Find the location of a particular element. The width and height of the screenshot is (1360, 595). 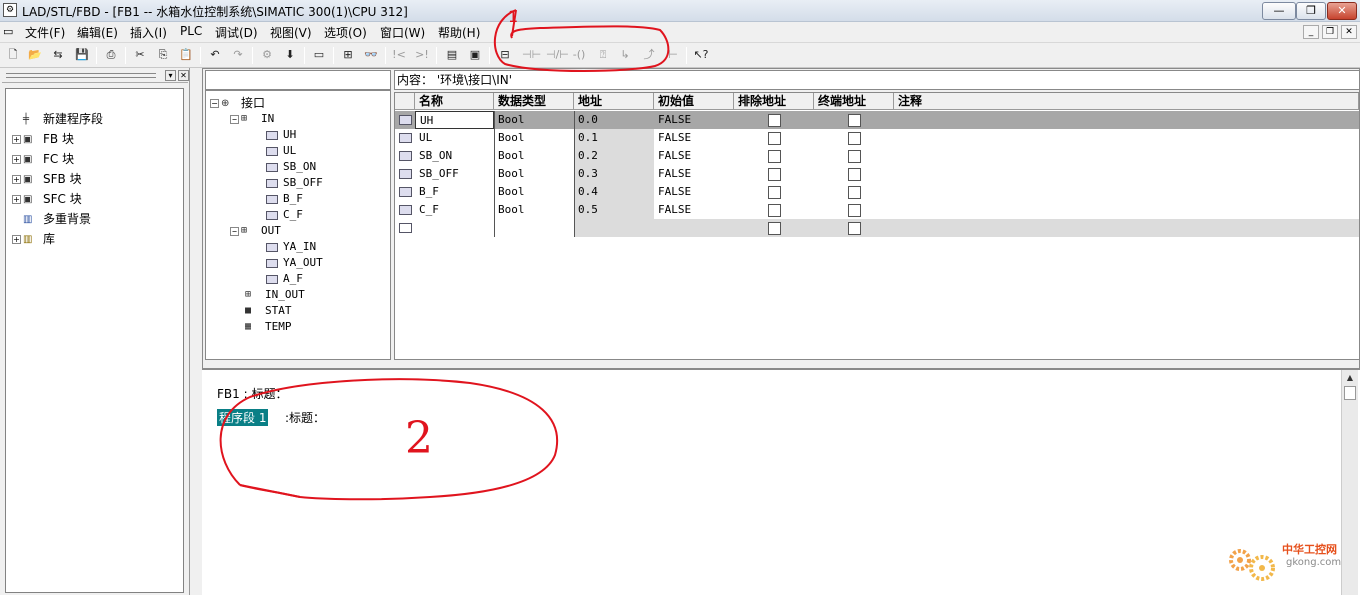

close-branch-icon: ⤴ is located at coordinates (649, 55).